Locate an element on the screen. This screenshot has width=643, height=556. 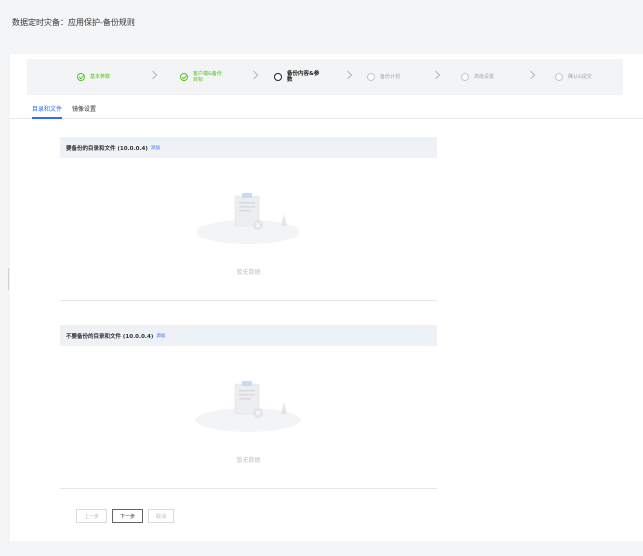
step-backup-plan: 备份计划 is located at coordinates (383, 77).